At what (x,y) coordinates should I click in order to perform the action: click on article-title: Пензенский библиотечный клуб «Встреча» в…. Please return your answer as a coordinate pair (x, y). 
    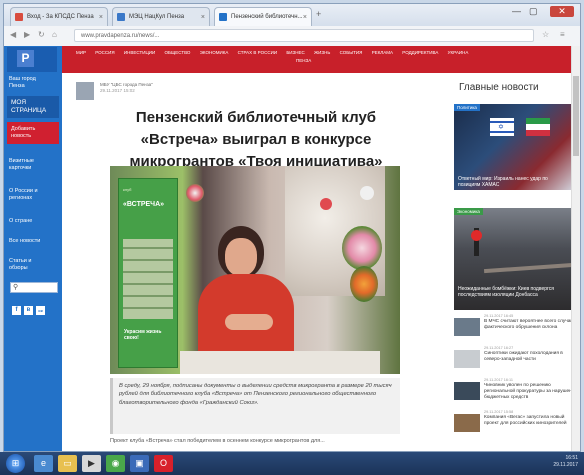
    Looking at the image, I should click on (256, 139).